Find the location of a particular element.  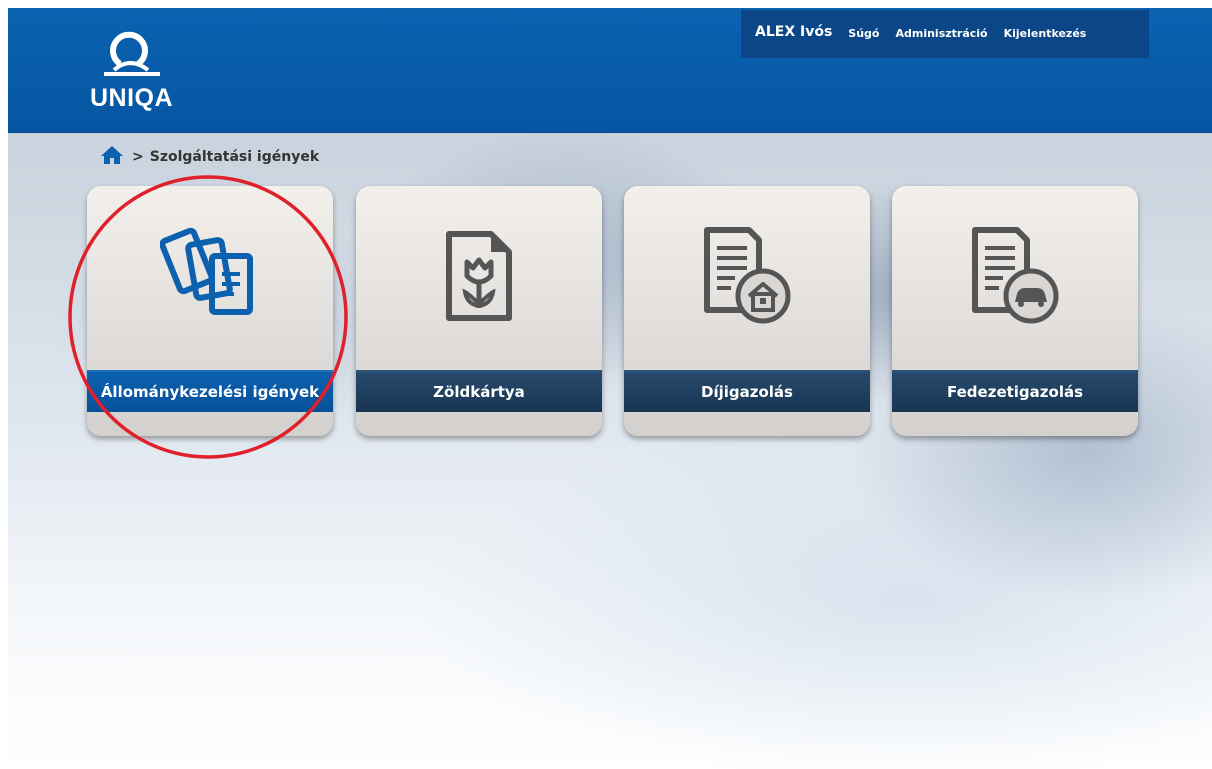

tile-label: Díjigazolás is located at coordinates (747, 391).